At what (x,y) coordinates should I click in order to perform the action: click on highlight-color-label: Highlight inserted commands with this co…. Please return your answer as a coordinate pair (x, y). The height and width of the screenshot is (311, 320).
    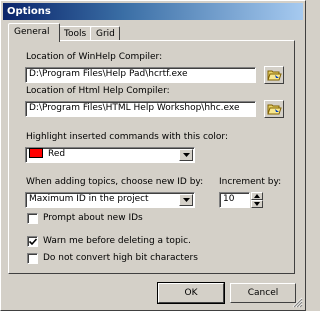
    Looking at the image, I should click on (127, 137).